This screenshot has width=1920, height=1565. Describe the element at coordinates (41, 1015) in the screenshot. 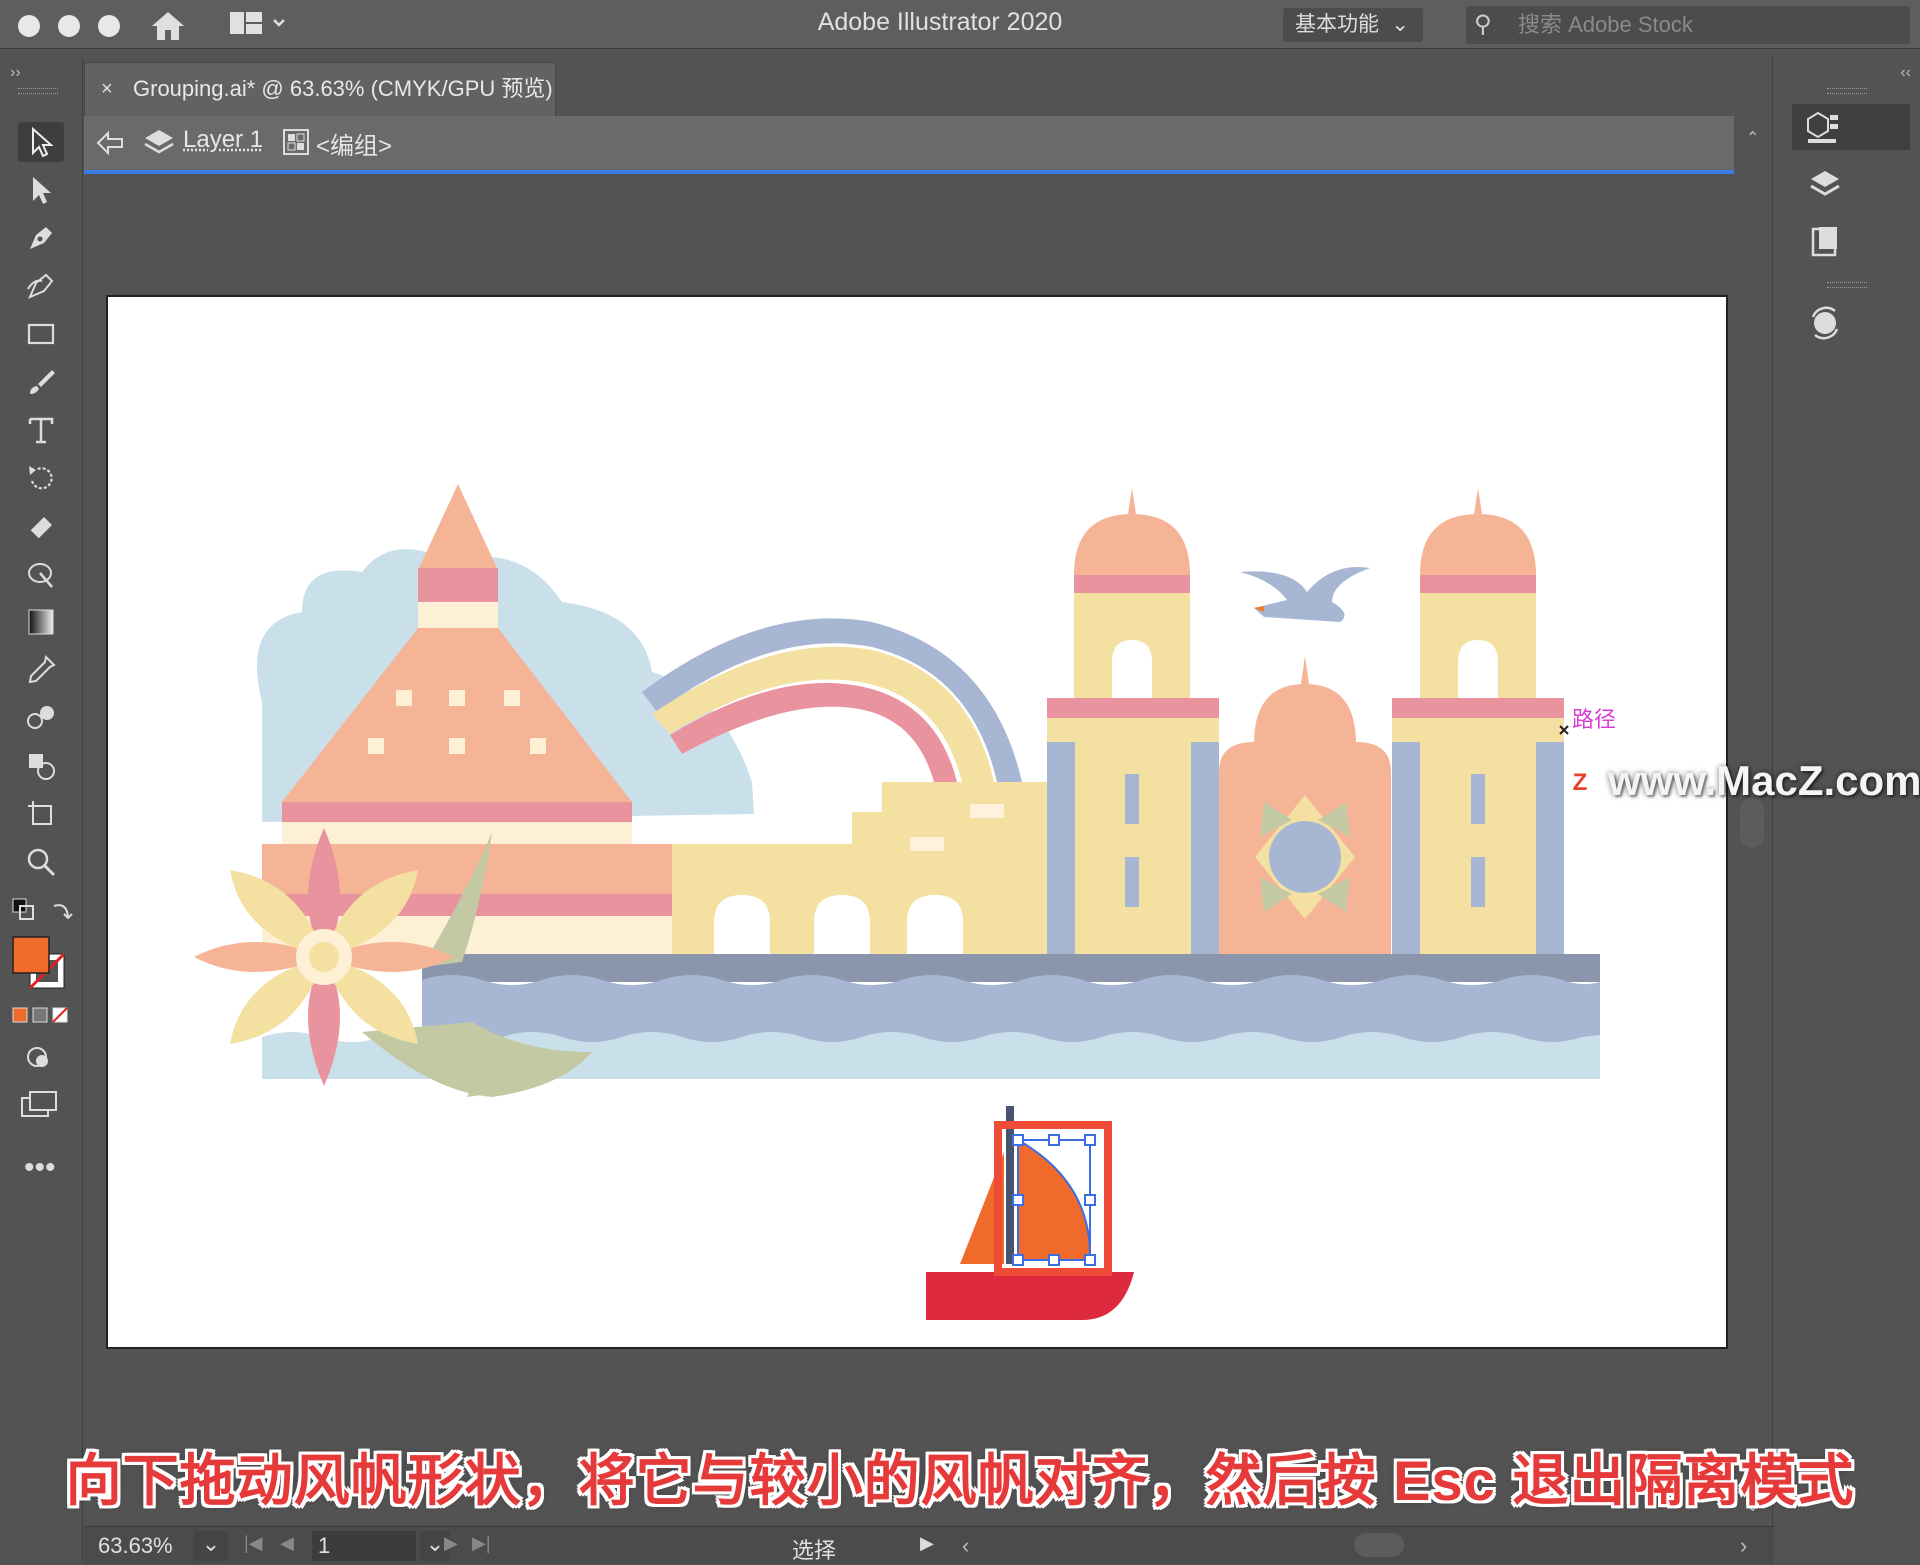

I see `color-mode-buttons` at that location.